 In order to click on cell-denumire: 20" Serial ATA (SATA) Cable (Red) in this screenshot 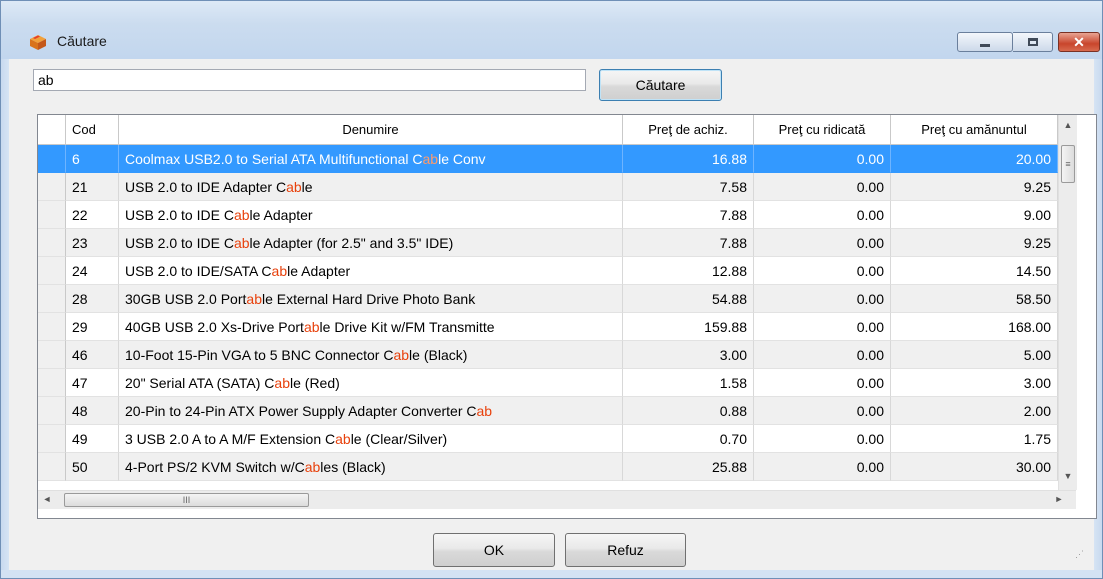, I will do `click(371, 383)`.